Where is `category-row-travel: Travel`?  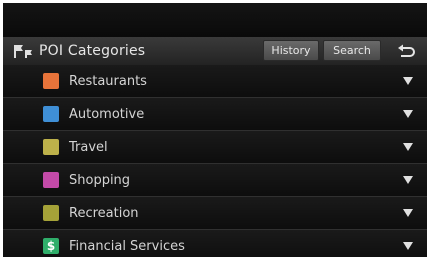
category-row-travel: Travel is located at coordinates (215, 147).